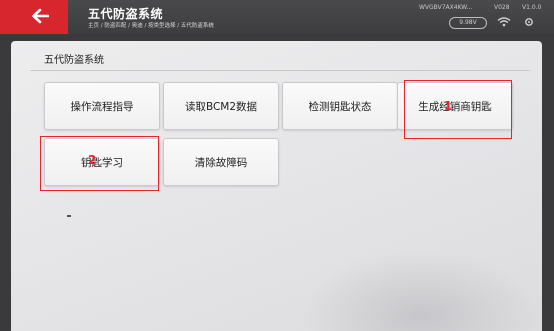 The width and height of the screenshot is (554, 331). Describe the element at coordinates (529, 22) in the screenshot. I see `settings-icon` at that location.